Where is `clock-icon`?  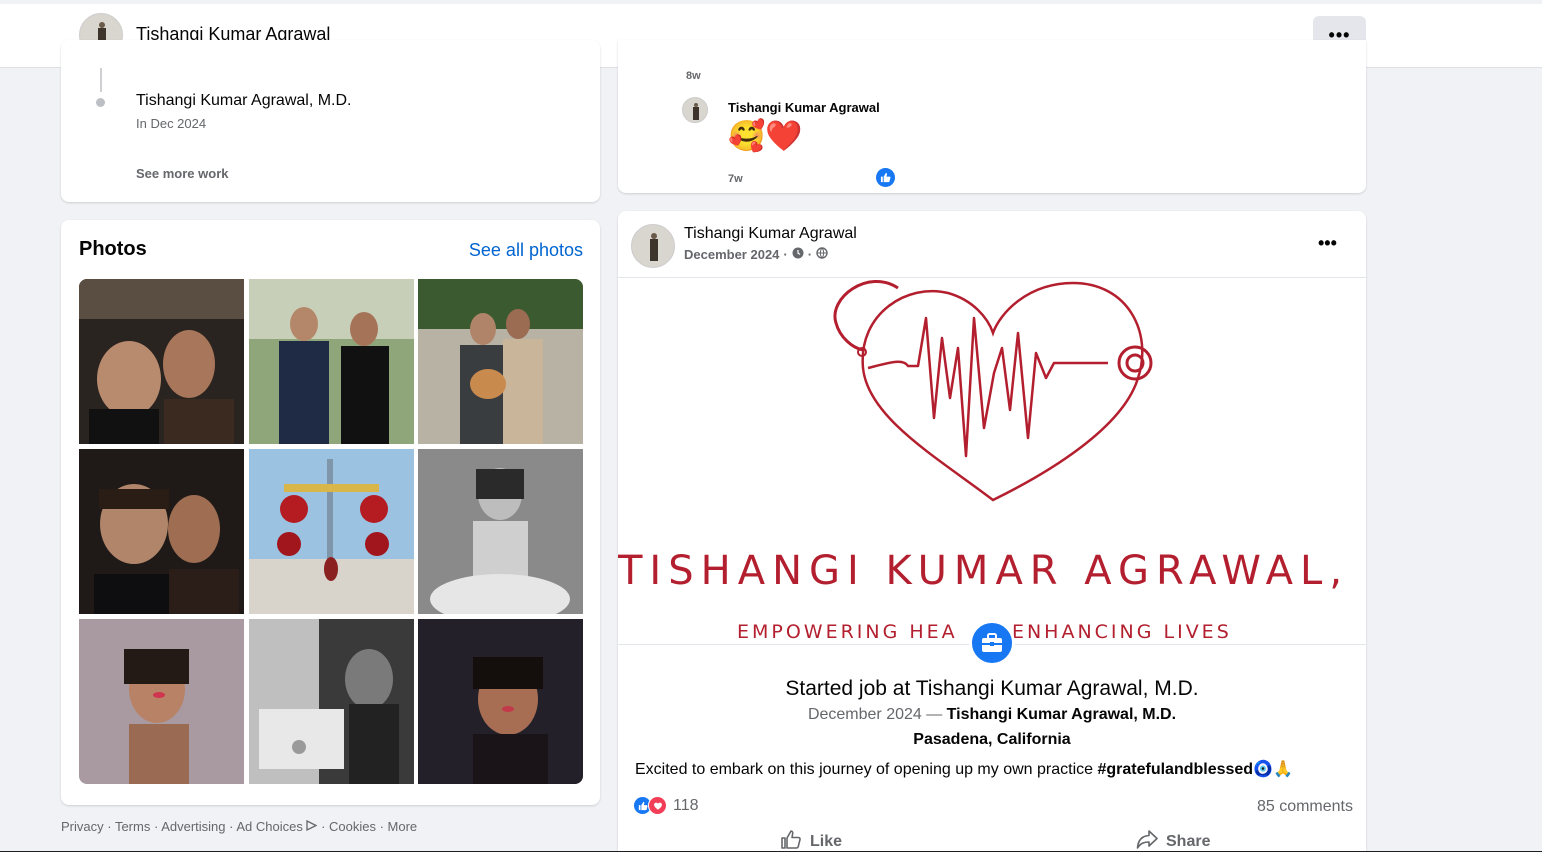 clock-icon is located at coordinates (798, 254).